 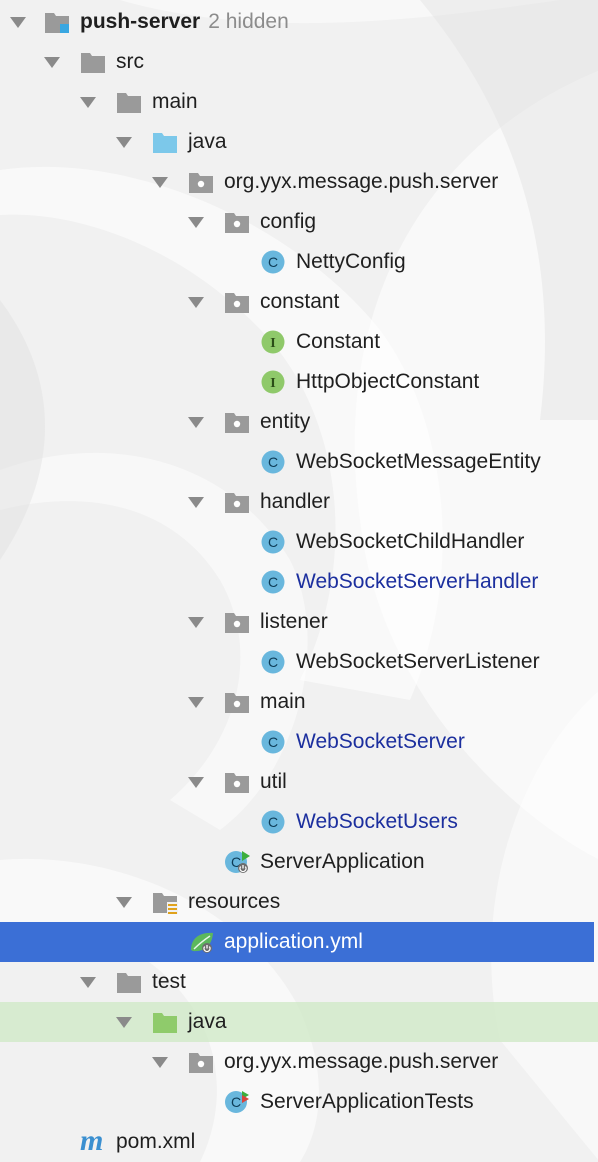 I want to click on folder-label: main, so click(x=175, y=101).